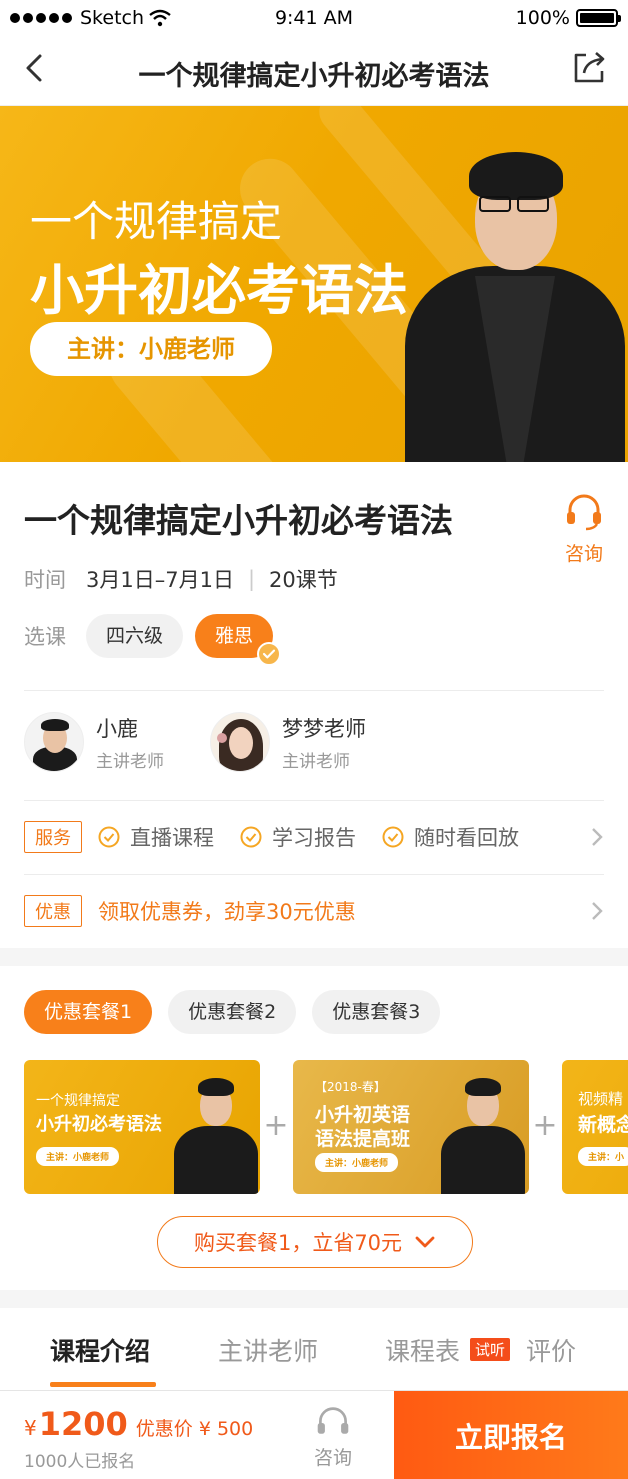  I want to click on package-tab-2: 优惠套餐2, so click(232, 1012).